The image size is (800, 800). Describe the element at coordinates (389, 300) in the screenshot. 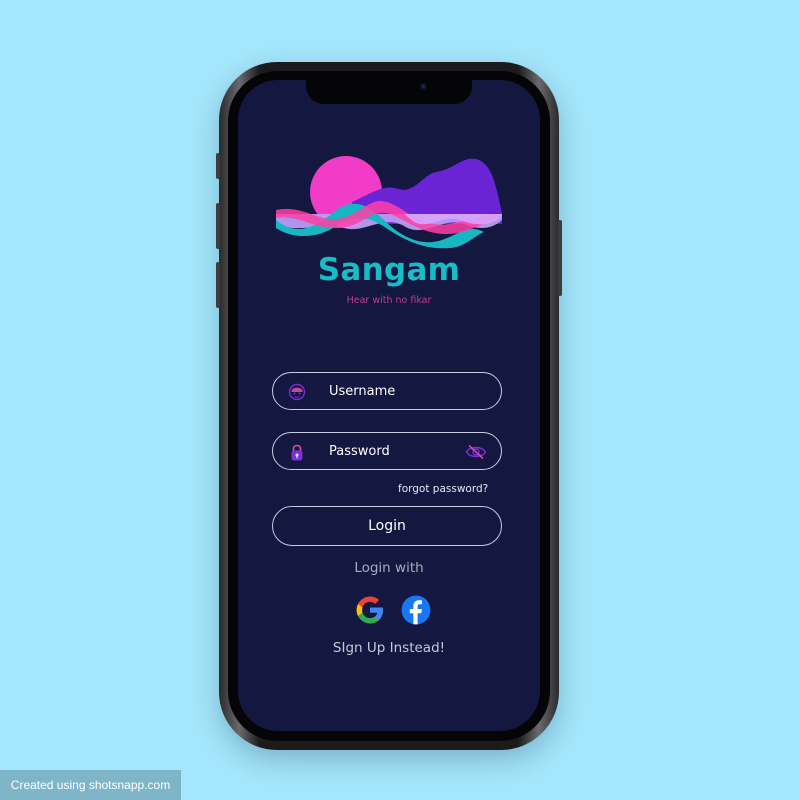

I see `app-tagline: Hear with no fikar` at that location.